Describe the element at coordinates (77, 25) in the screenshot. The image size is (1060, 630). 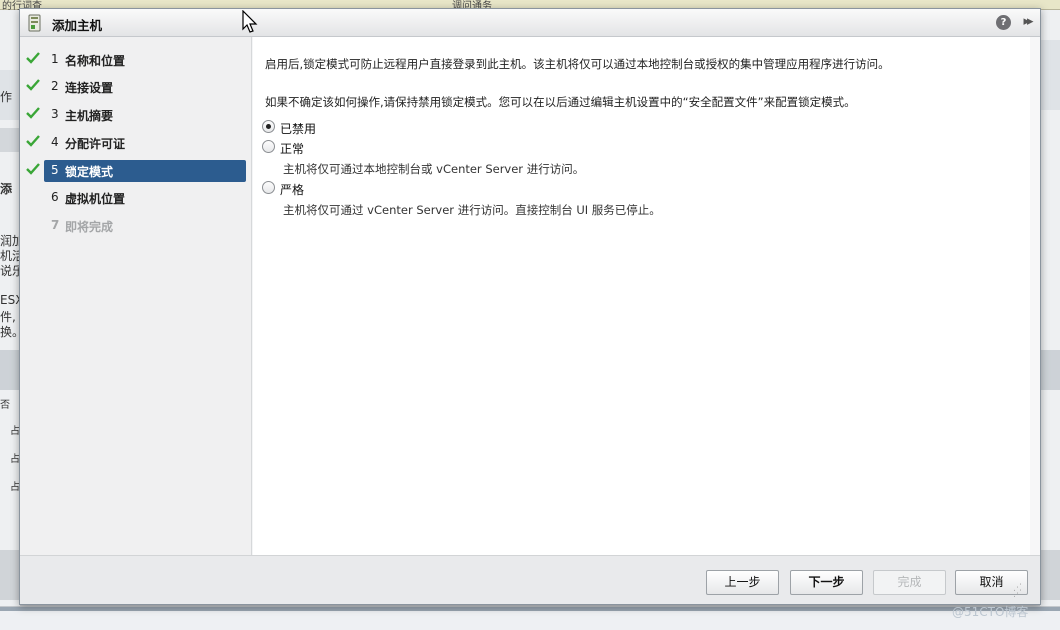
I see `dialog-title: 添加主机` at that location.